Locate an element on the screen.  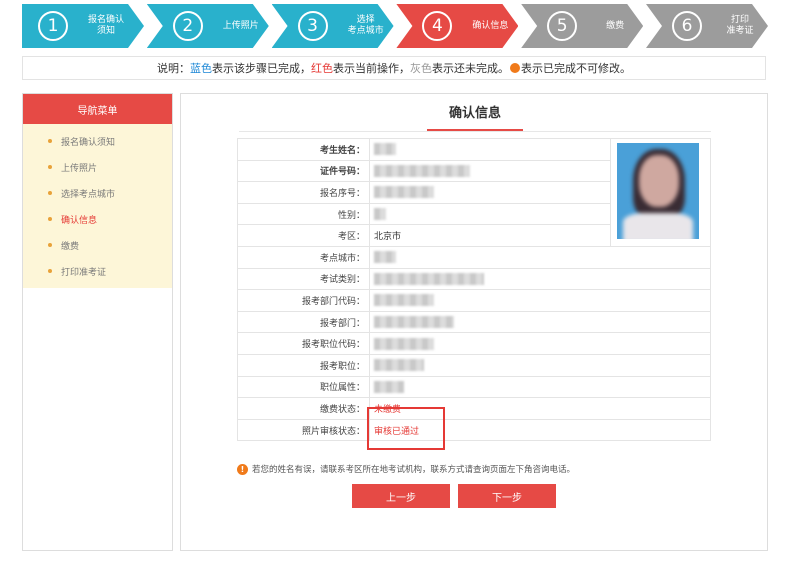
step-number: 5 is located at coordinates (562, 26).